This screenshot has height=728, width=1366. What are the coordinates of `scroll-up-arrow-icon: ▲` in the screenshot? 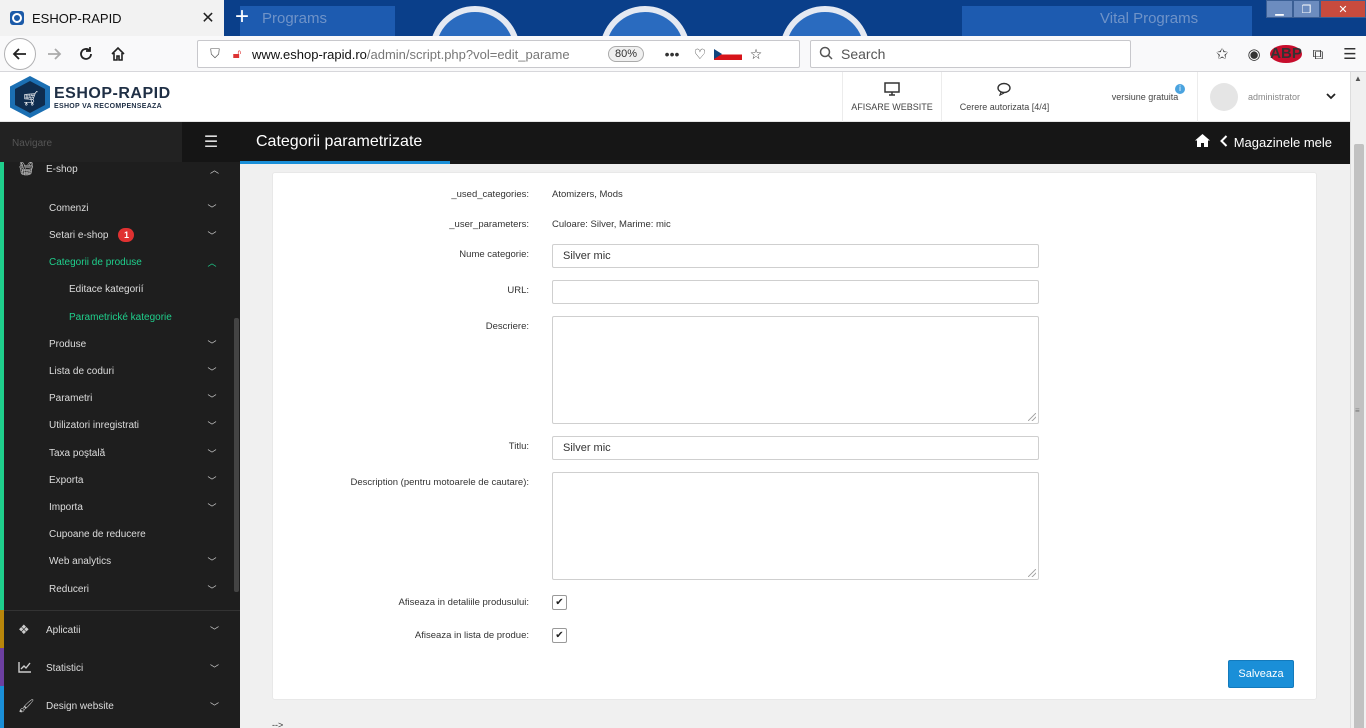 It's located at (1358, 78).